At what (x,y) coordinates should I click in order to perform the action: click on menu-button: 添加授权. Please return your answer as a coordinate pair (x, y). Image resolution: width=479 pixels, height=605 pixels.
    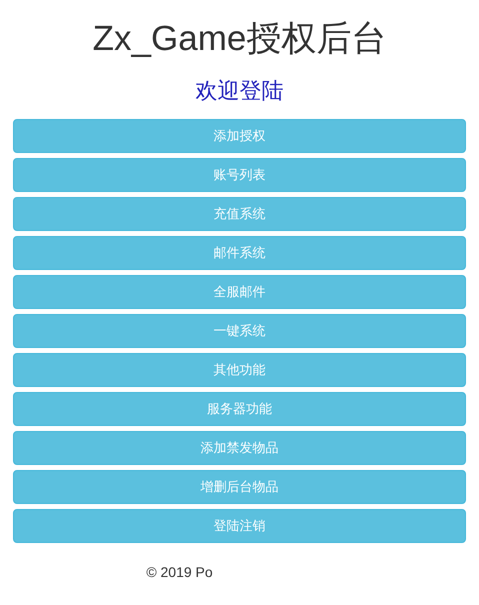
    Looking at the image, I should click on (239, 136).